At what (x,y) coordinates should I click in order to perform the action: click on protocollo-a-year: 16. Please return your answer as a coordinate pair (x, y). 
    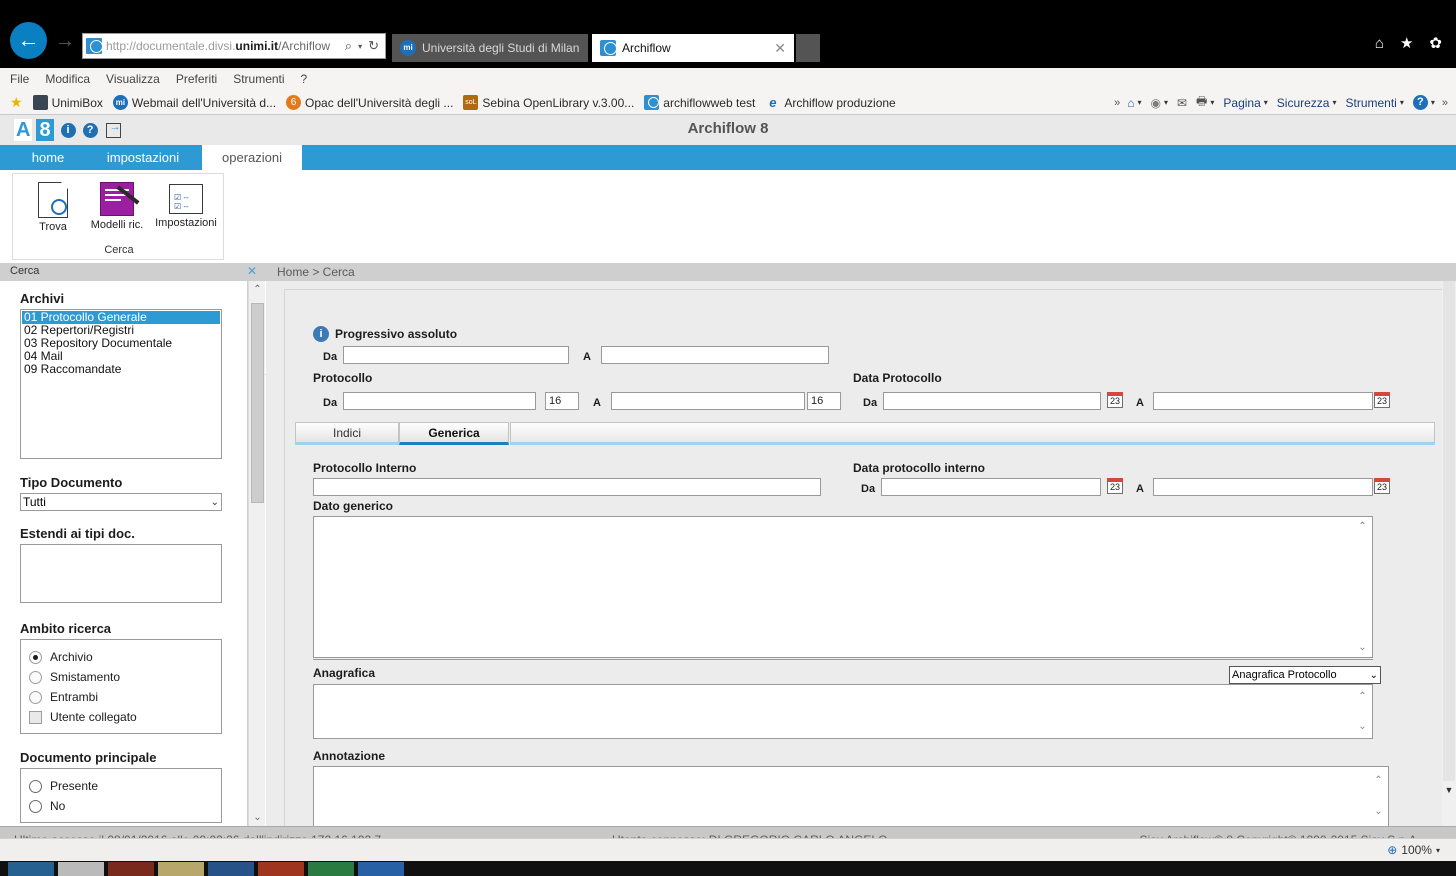
    Looking at the image, I should click on (824, 401).